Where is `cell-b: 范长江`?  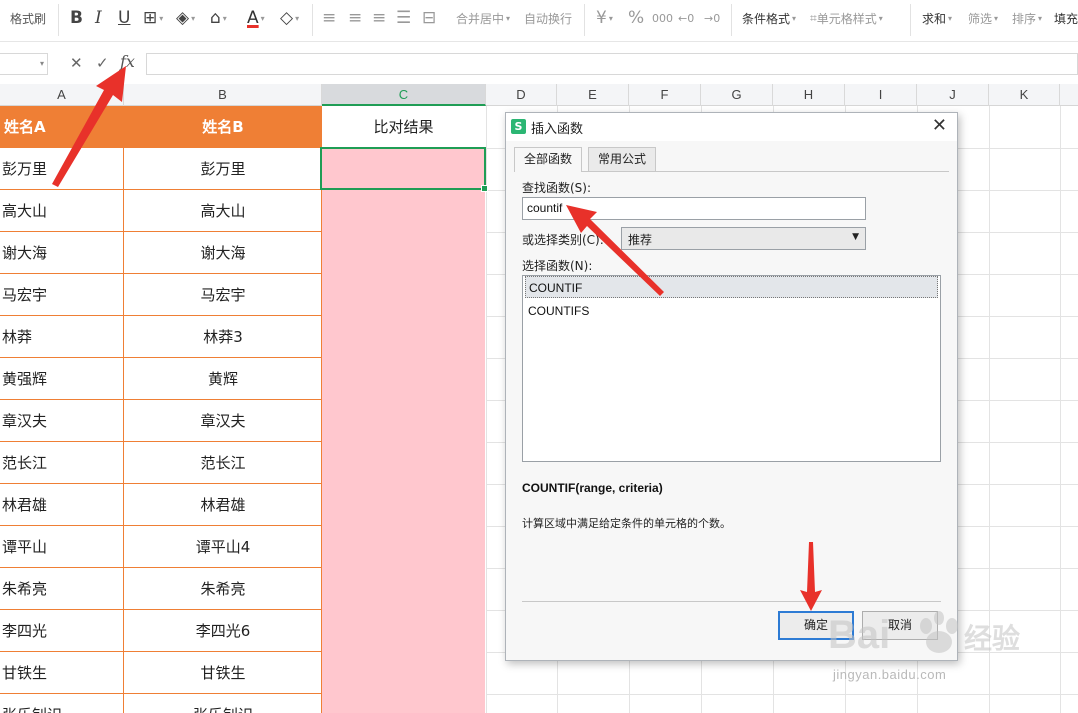
cell-b: 范长江 is located at coordinates (223, 463).